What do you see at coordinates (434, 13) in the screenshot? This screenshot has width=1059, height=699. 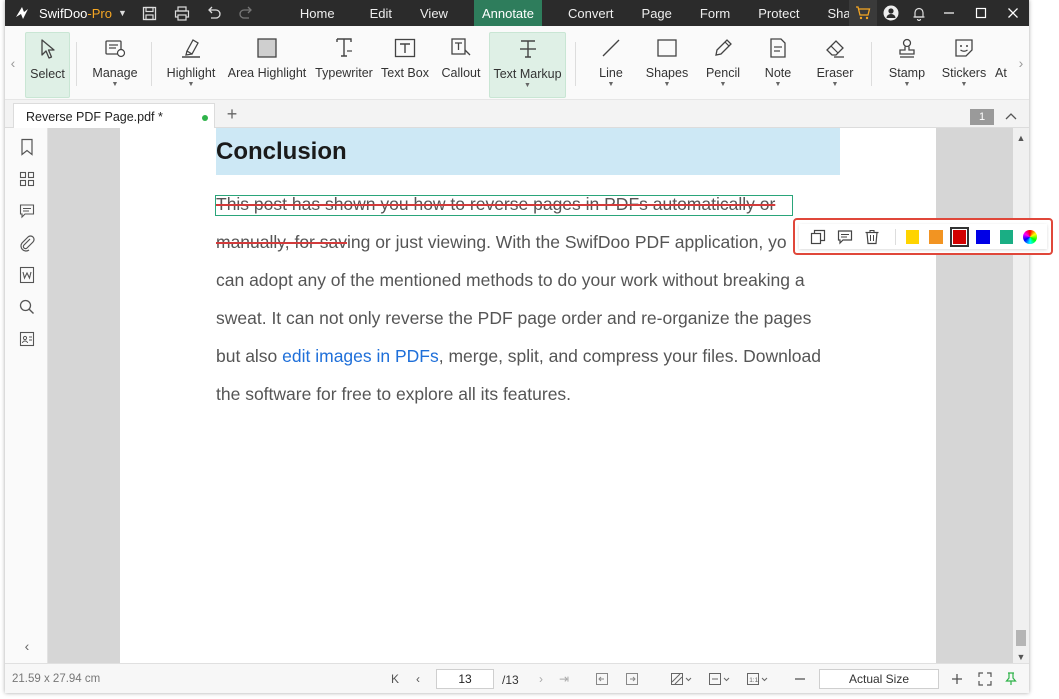 I see `tab-view: View` at bounding box center [434, 13].